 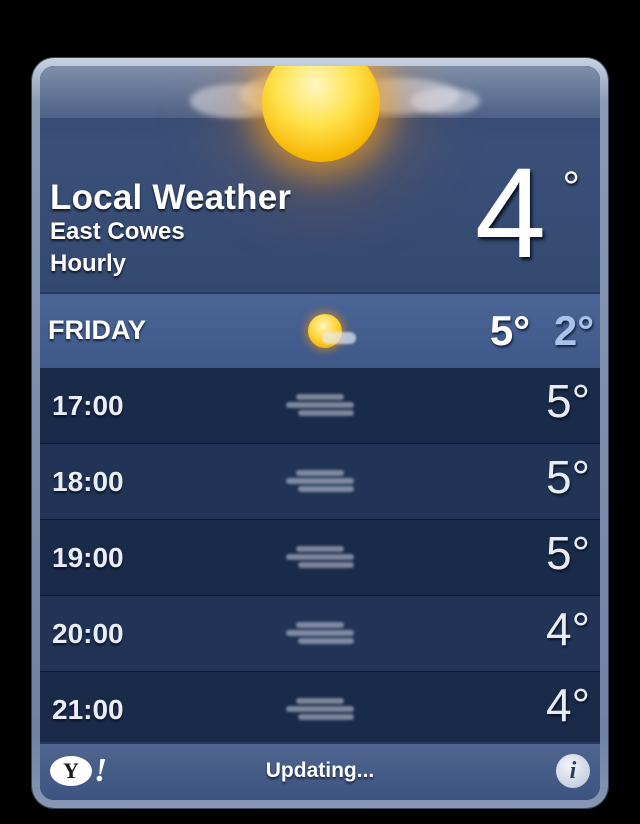 What do you see at coordinates (88, 481) in the screenshot?
I see `hour-time: 18:00` at bounding box center [88, 481].